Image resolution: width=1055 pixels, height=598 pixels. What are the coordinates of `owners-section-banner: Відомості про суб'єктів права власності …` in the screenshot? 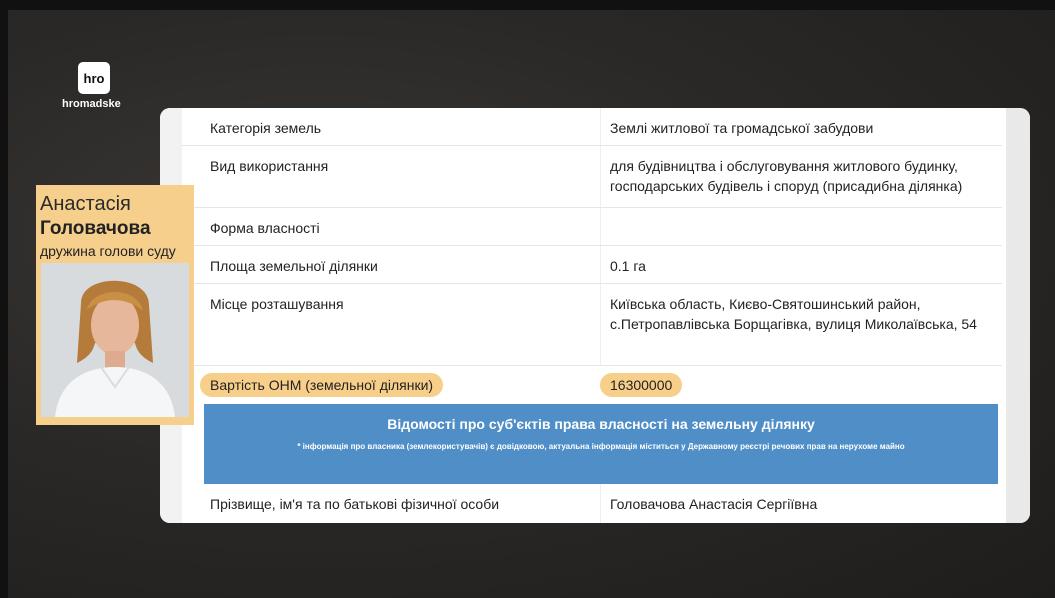 It's located at (601, 444).